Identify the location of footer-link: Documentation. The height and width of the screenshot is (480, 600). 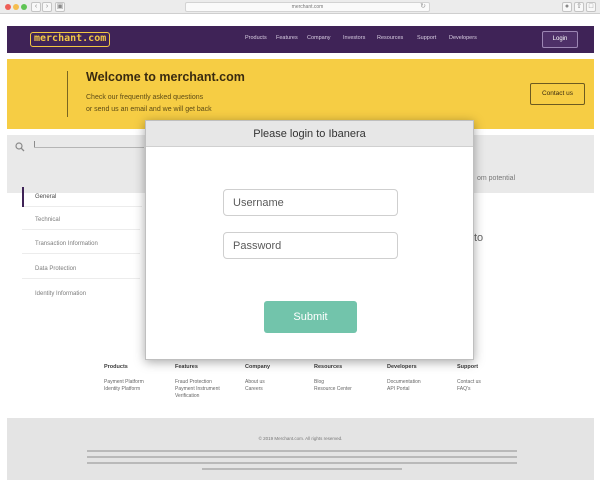
(404, 382).